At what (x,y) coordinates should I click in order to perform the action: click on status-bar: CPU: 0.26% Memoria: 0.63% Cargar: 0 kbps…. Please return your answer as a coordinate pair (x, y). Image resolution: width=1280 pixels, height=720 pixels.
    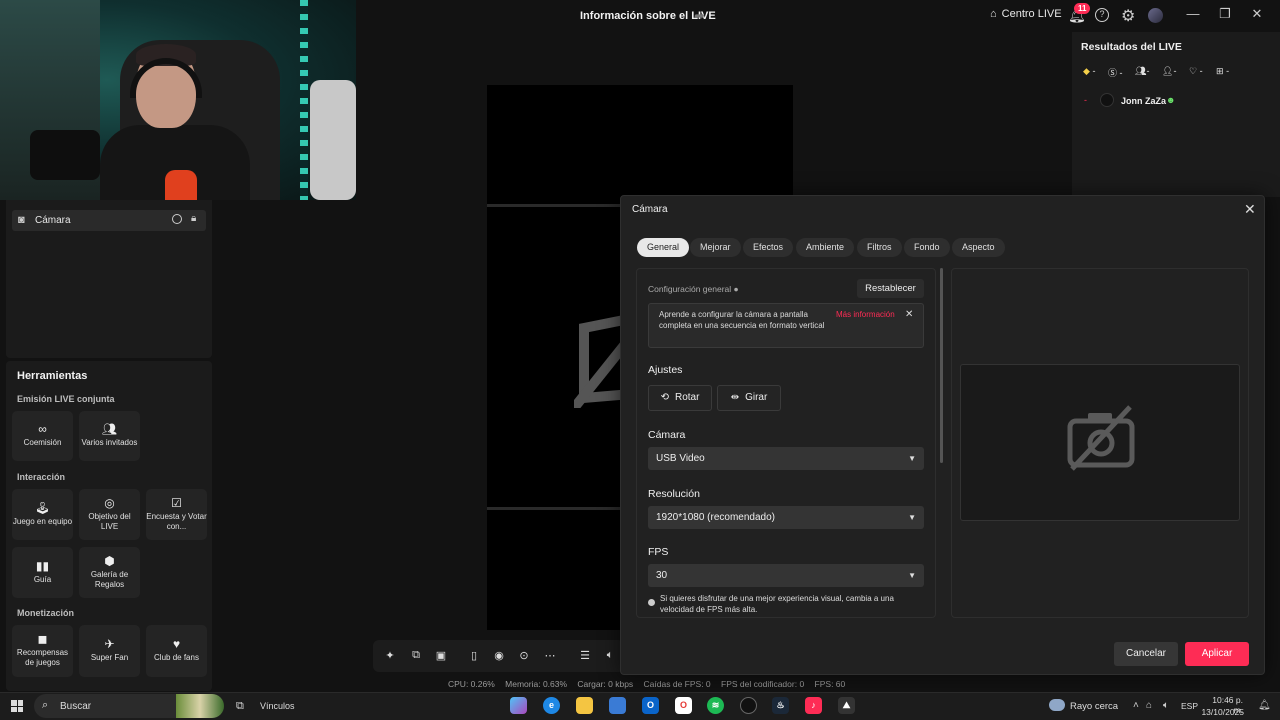
    Looking at the image, I should click on (650, 684).